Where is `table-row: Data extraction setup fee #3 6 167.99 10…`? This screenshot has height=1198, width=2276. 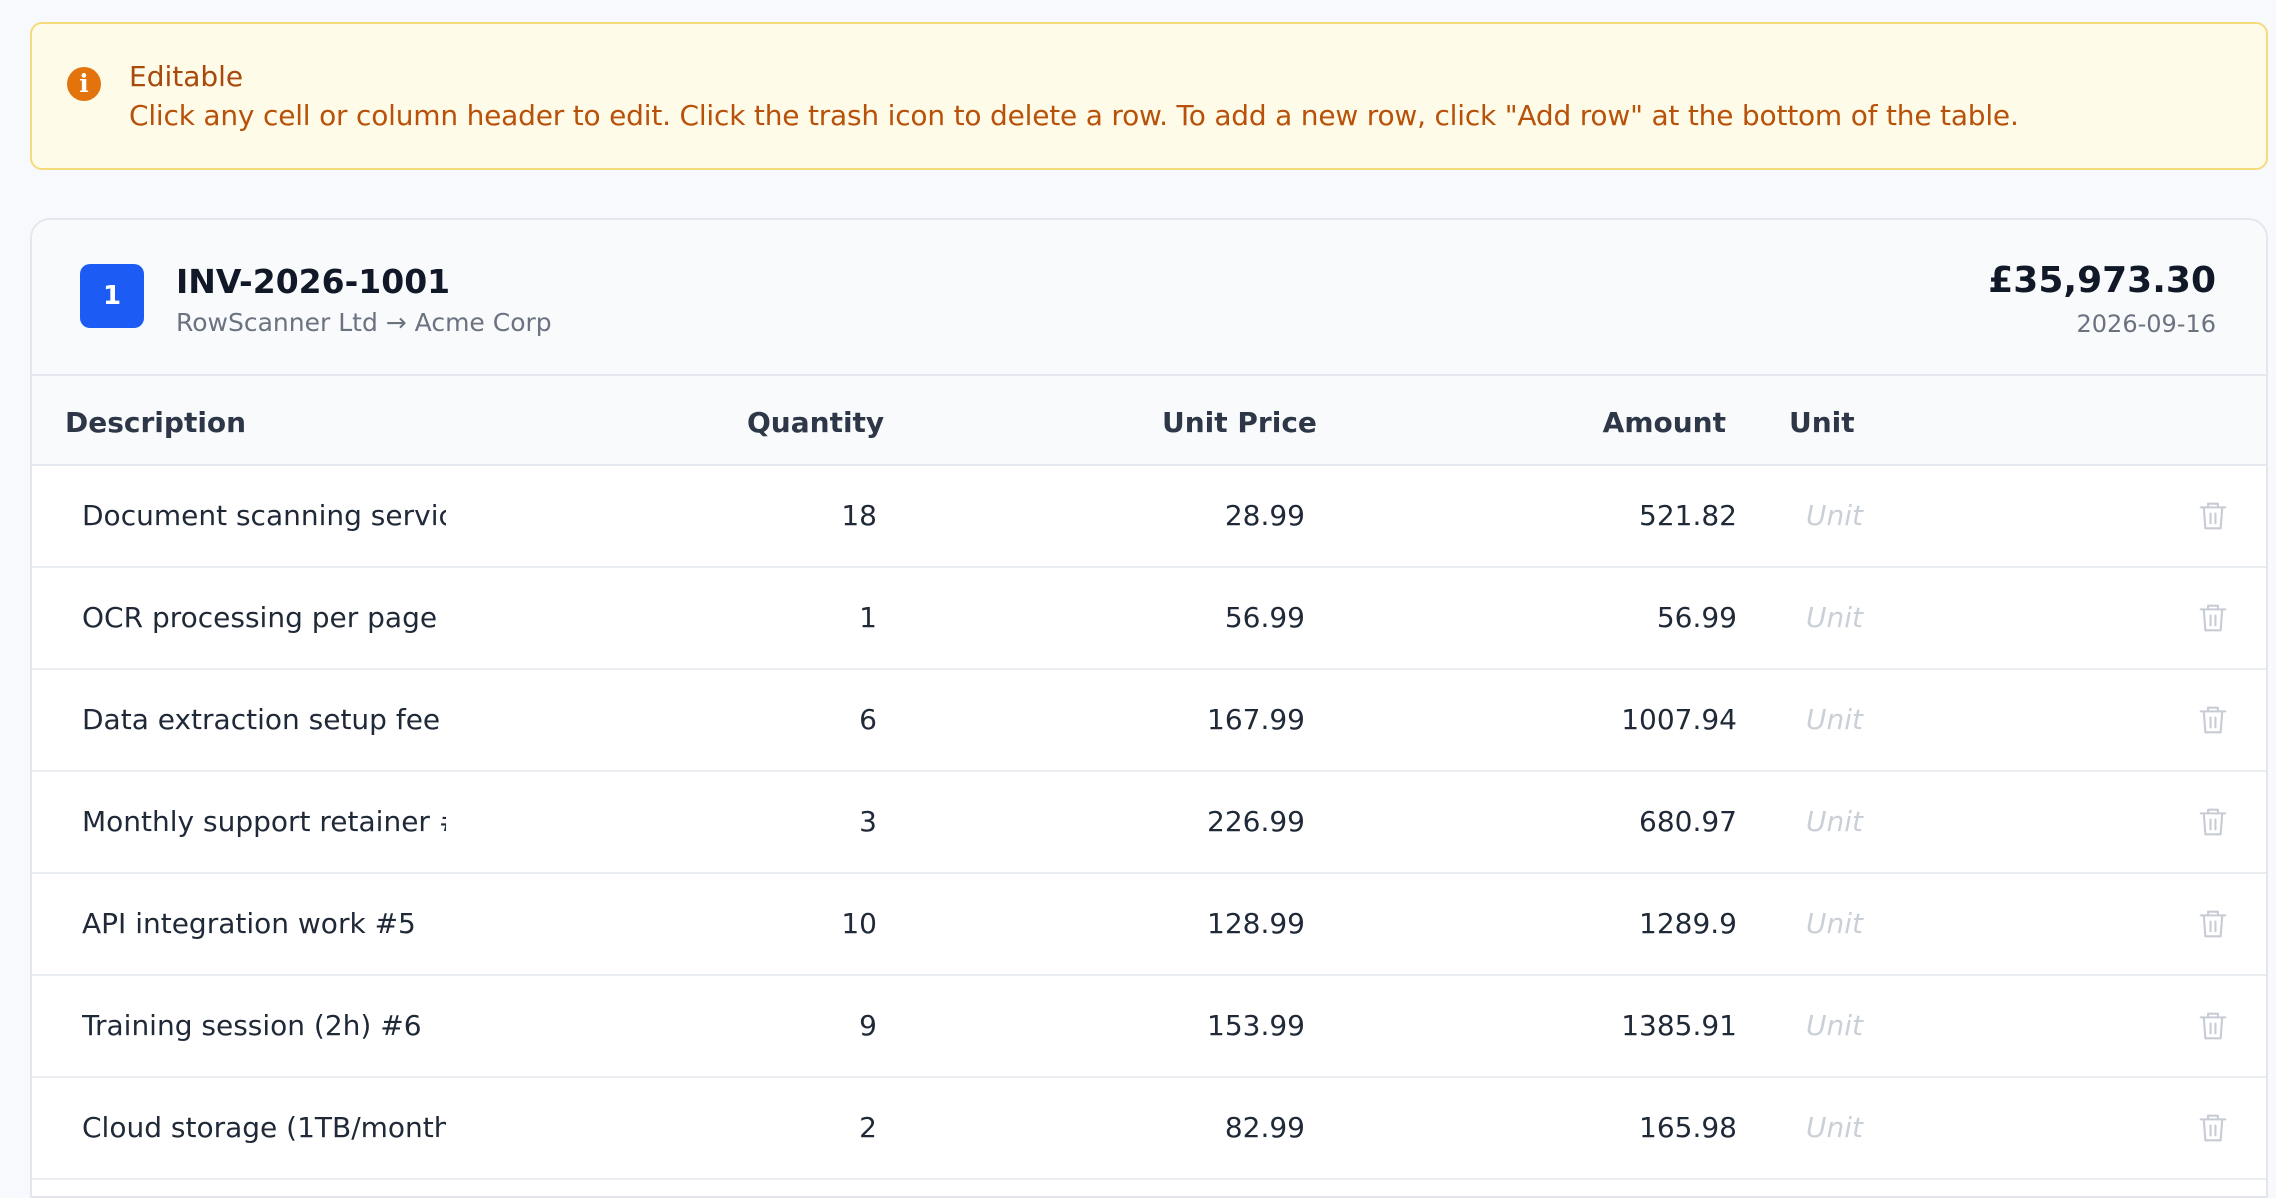
table-row: Data extraction setup fee #3 6 167.99 10… is located at coordinates (1149, 721).